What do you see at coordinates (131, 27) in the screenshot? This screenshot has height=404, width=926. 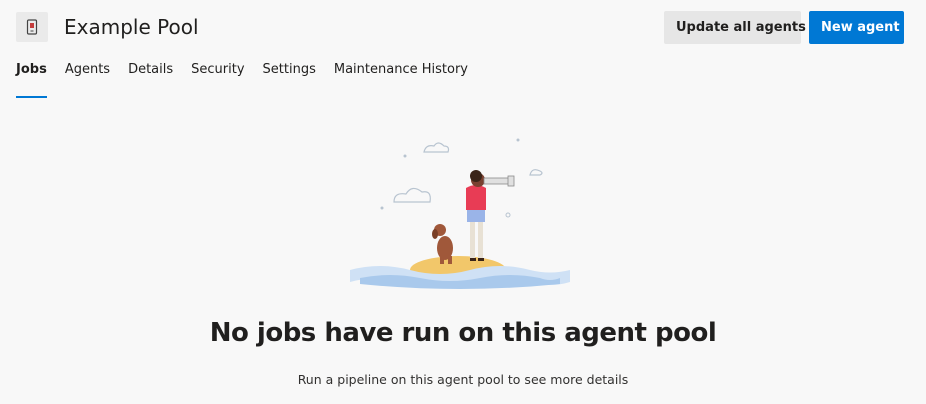 I see `page-title: Example Pool` at bounding box center [131, 27].